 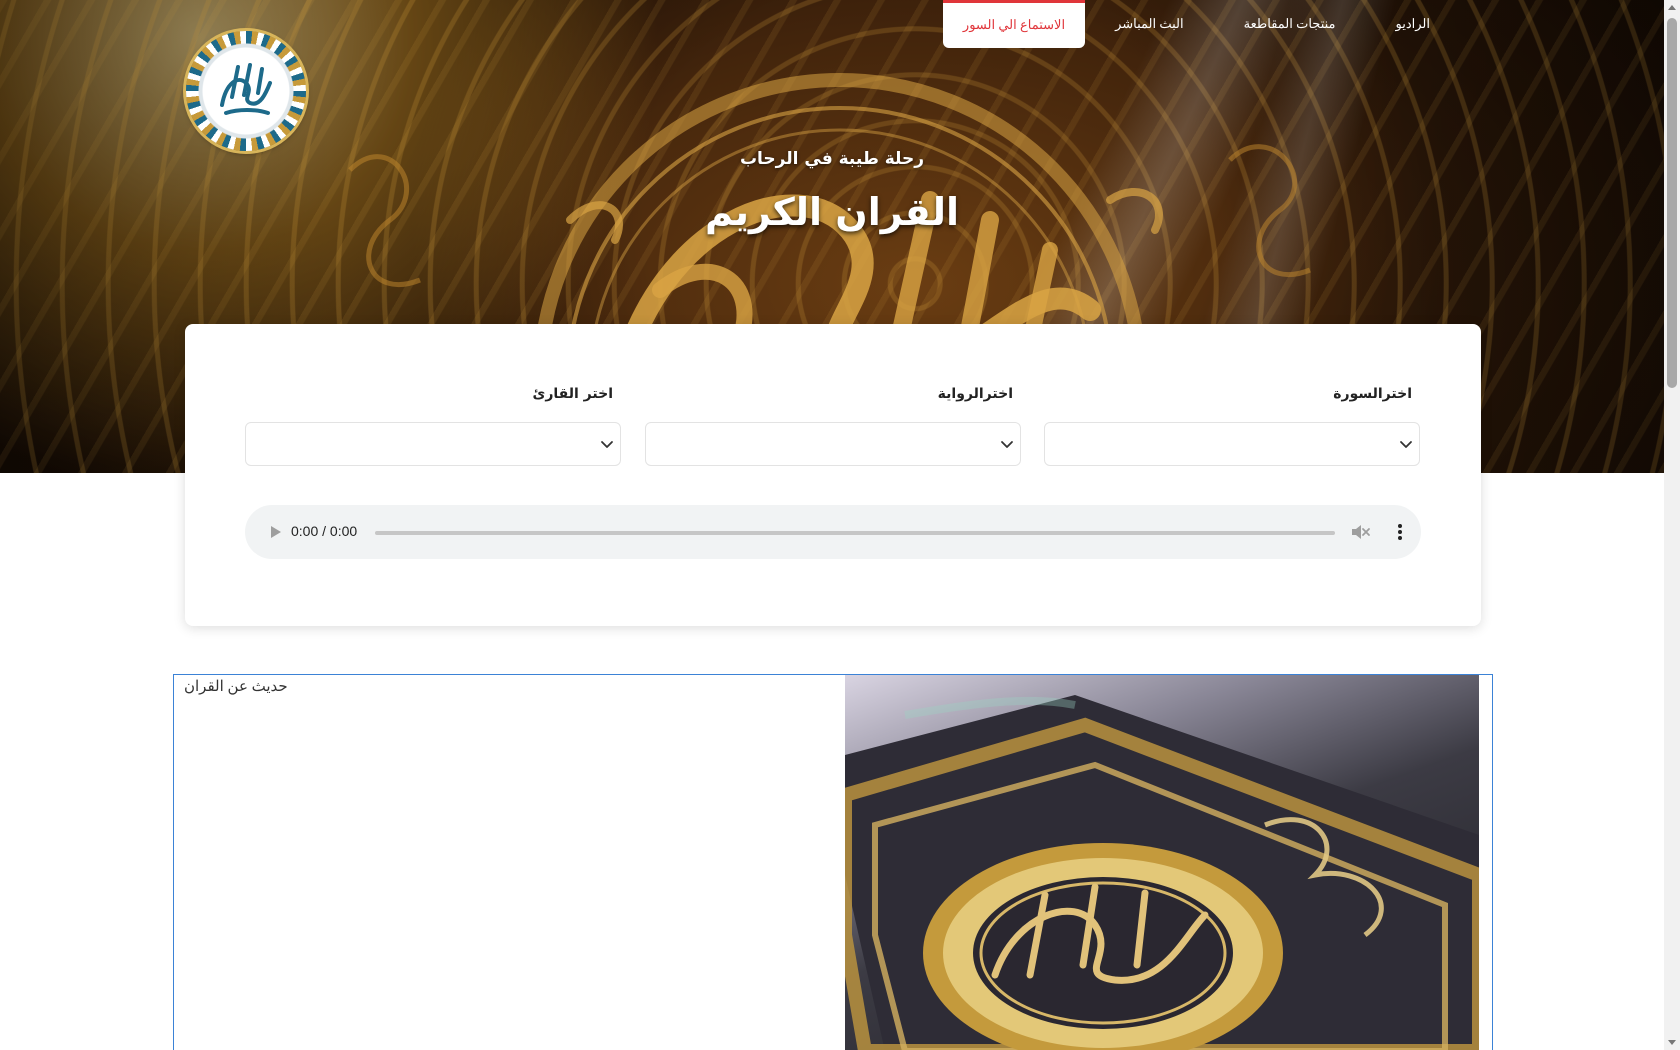 I want to click on hero-subtitle: رحلة طيبة في الرحاب, so click(x=832, y=159).